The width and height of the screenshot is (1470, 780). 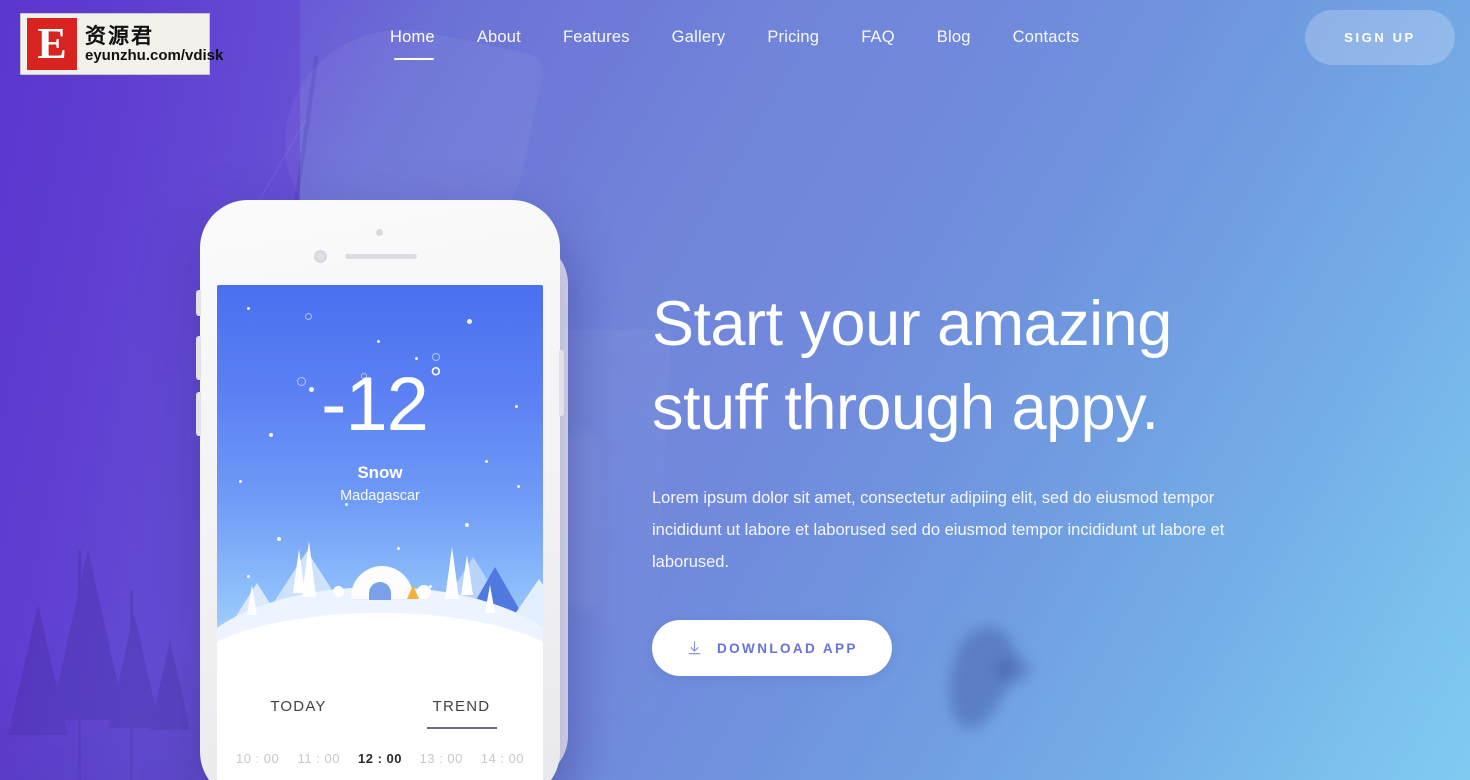 I want to click on hero-title-line-2: stuff through appy., so click(x=905, y=408).